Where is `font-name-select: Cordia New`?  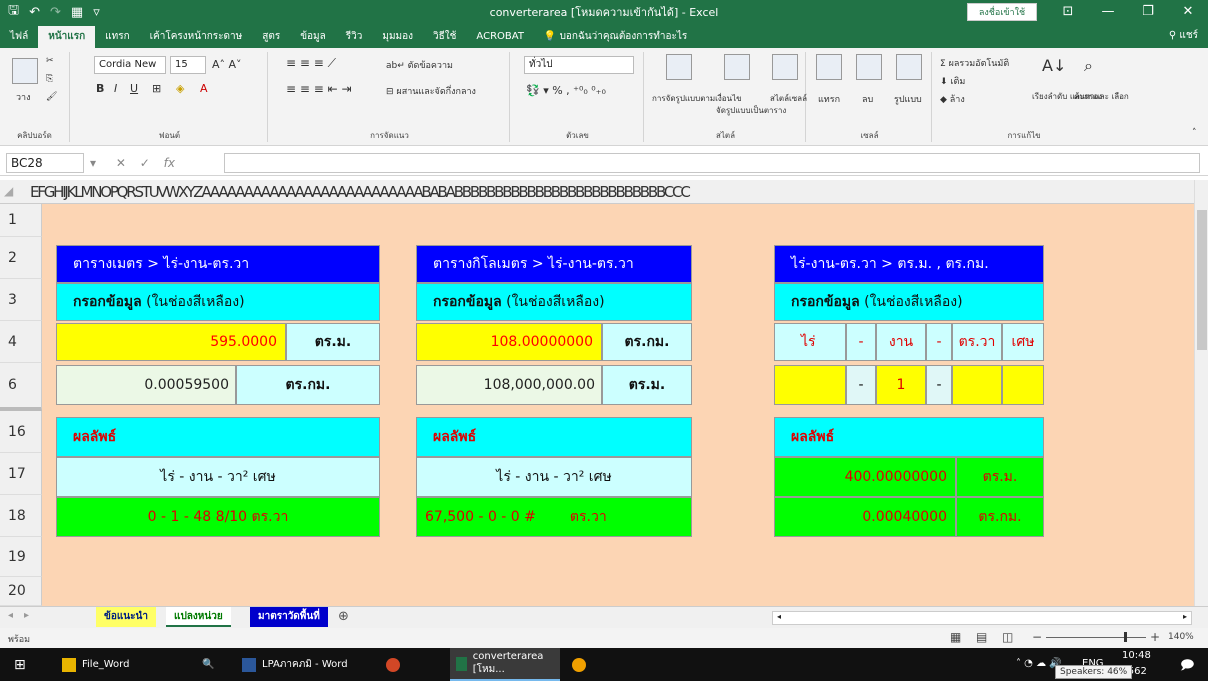
font-name-select: Cordia New is located at coordinates (130, 65).